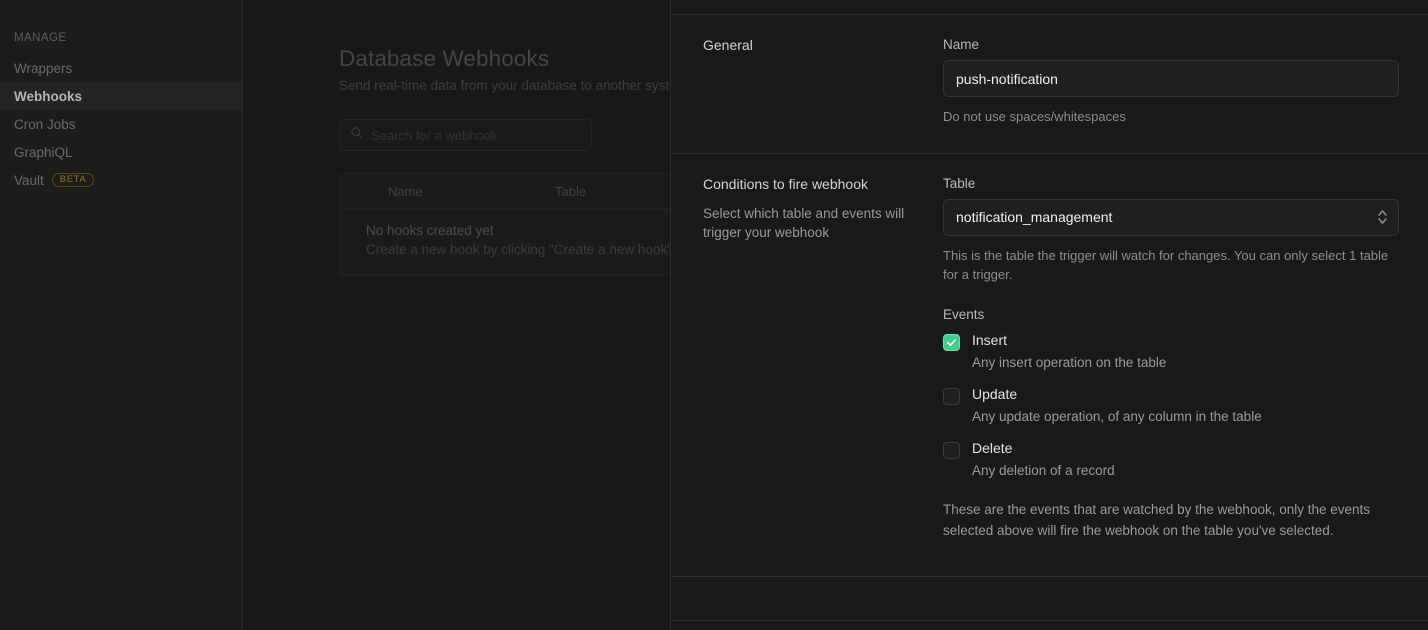 Image resolution: width=1428 pixels, height=630 pixels. Describe the element at coordinates (728, 45) in the screenshot. I see `section-general-title: General` at that location.